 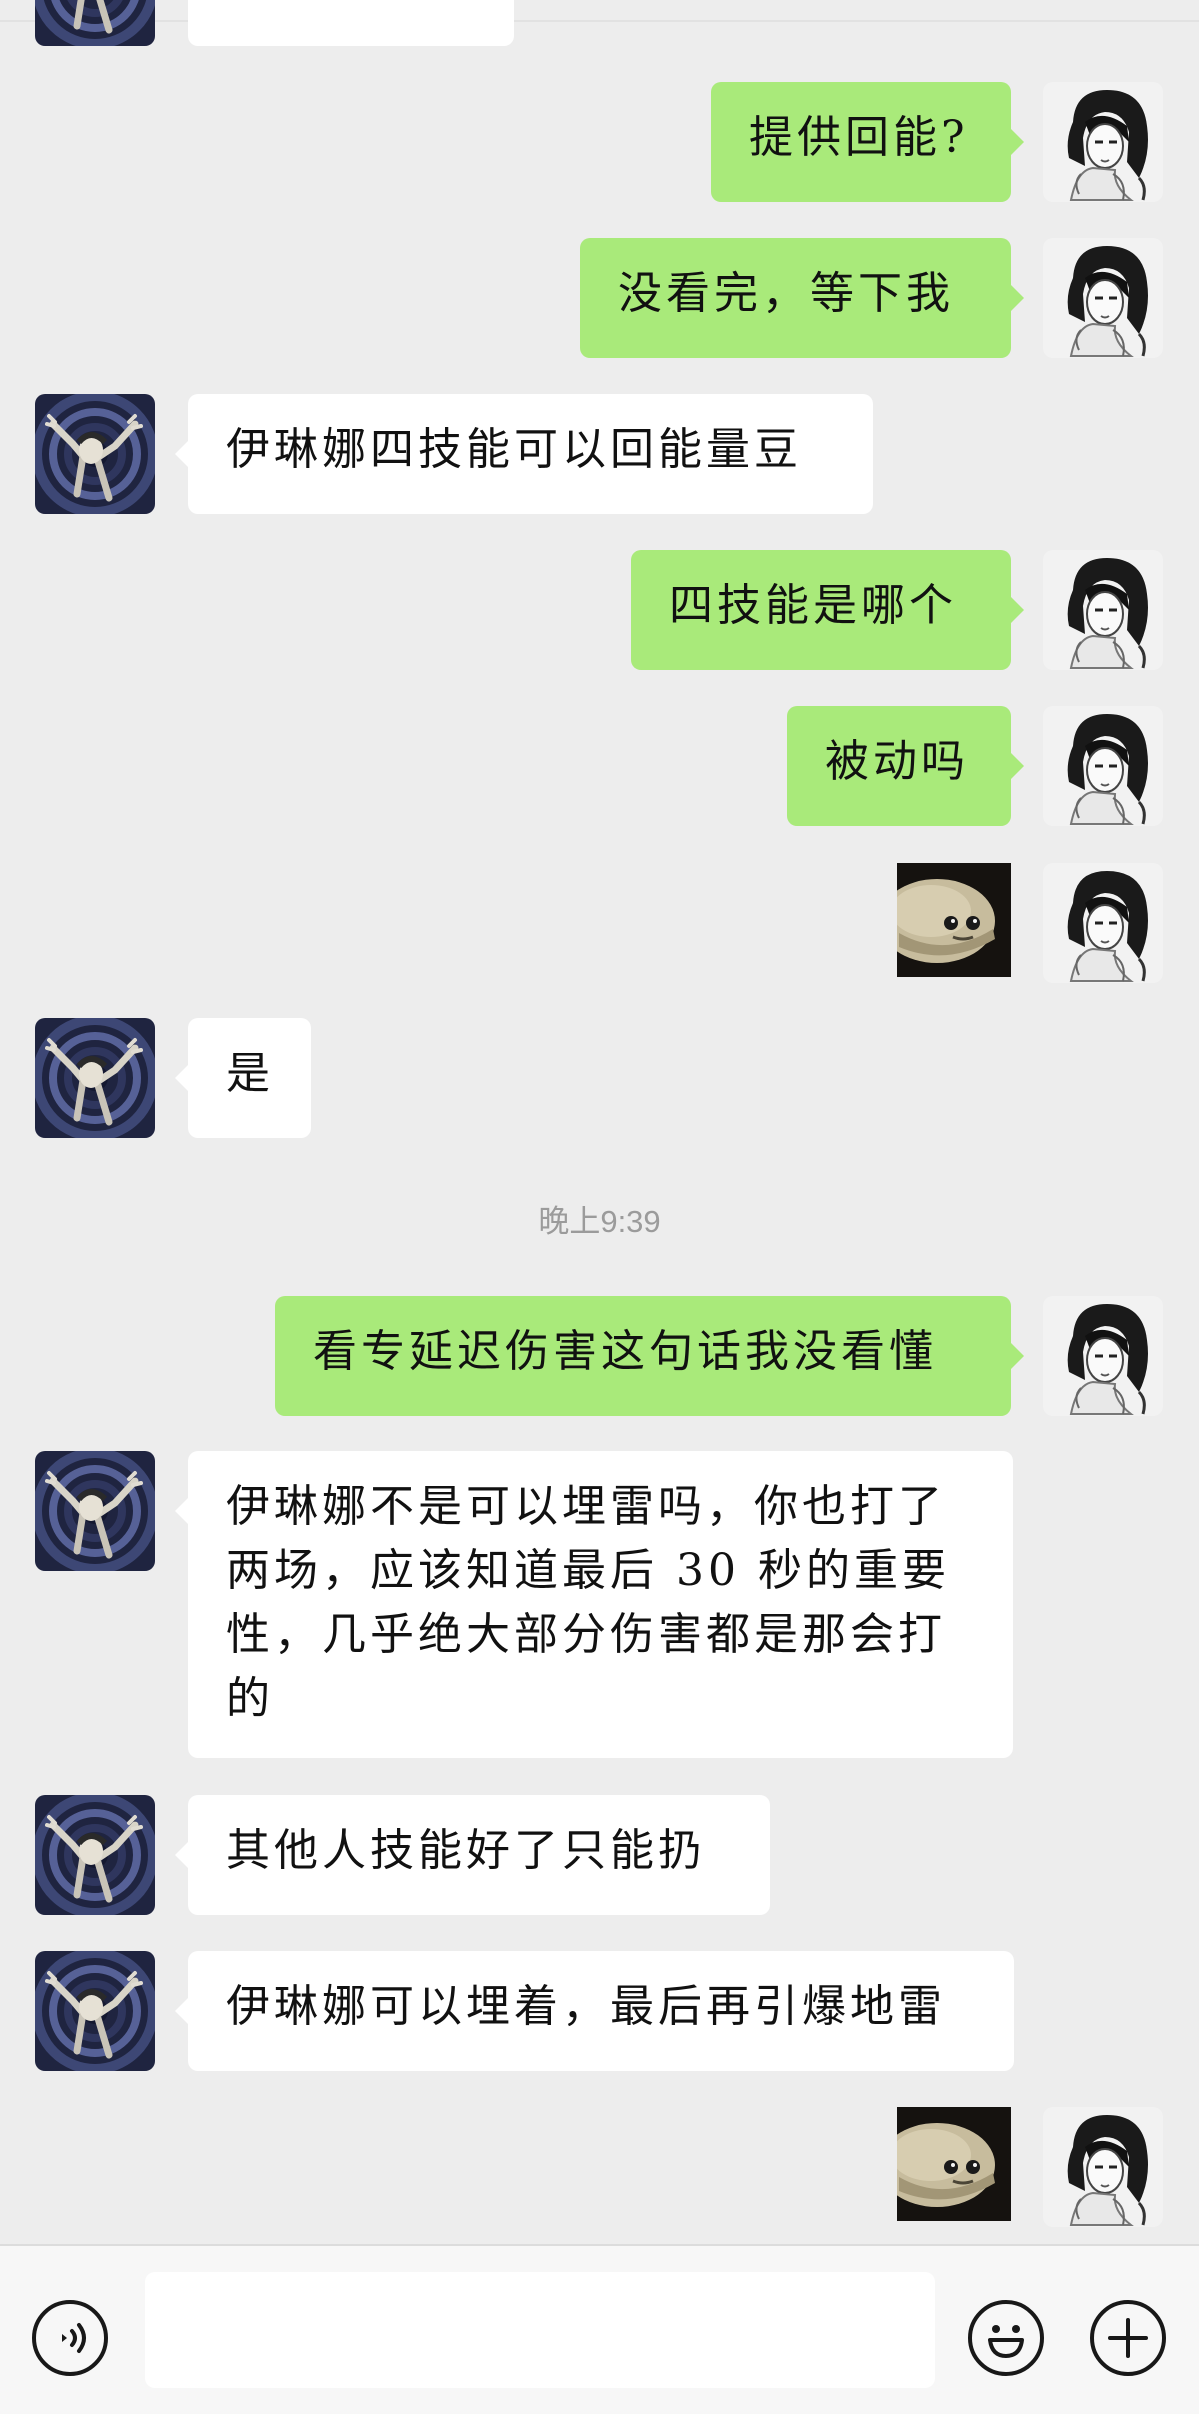 I want to click on message-bubble-incoming: 伊琳娜可以埋着，最后再引爆地雷, so click(x=594, y=2011).